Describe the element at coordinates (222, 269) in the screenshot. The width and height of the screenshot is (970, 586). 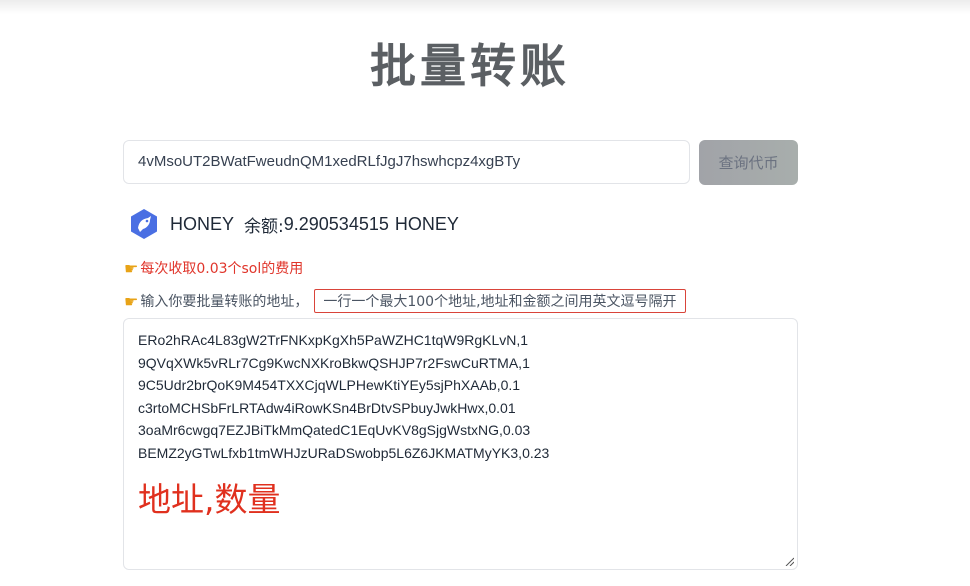
I see `fee-note-text: 每次收取0.03个sol的费用` at that location.